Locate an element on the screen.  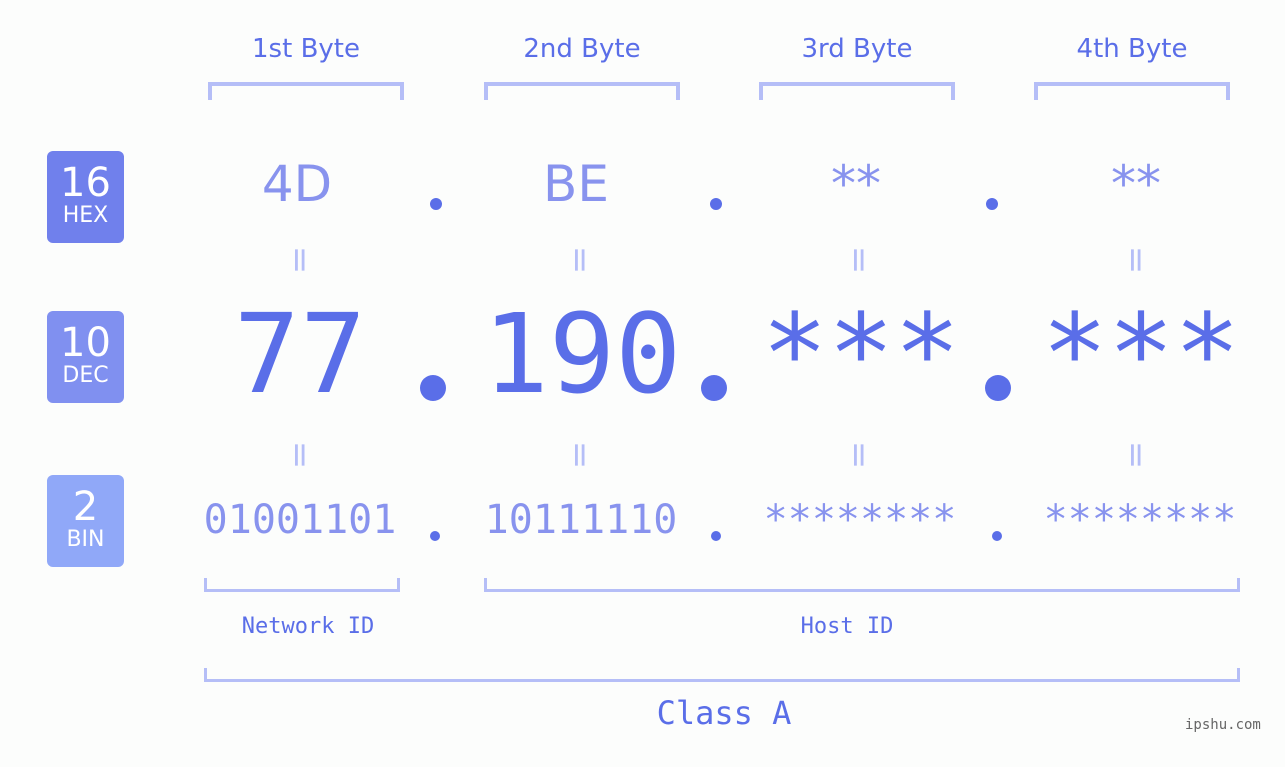
class-bracket is located at coordinates (722, 675).